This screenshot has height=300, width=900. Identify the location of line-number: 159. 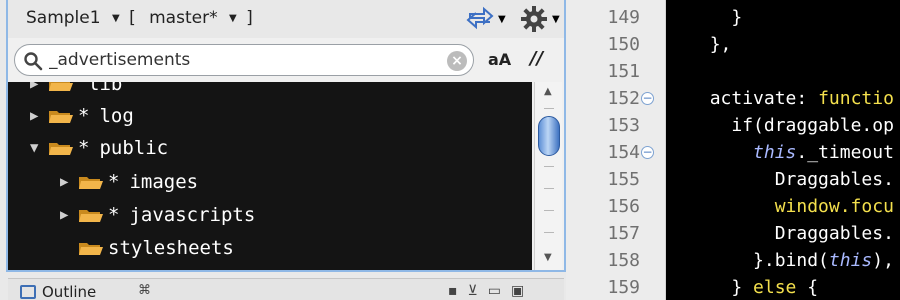
(623, 287).